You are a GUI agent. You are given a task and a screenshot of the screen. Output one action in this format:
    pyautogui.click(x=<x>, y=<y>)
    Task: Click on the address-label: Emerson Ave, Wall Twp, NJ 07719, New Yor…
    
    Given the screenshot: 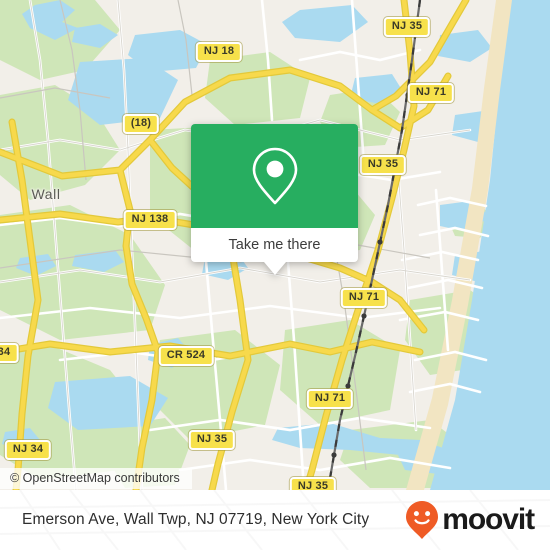 What is the action you would take?
    pyautogui.click(x=196, y=519)
    